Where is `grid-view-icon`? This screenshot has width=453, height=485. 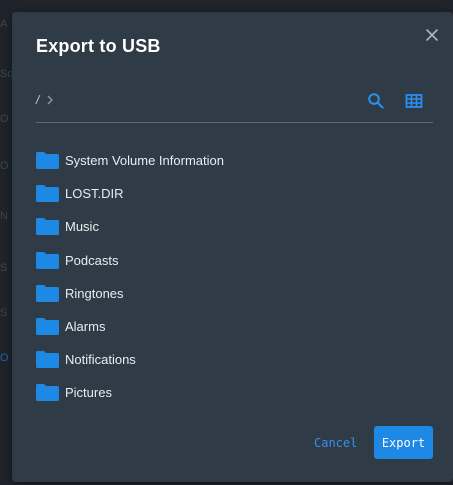 grid-view-icon is located at coordinates (414, 101).